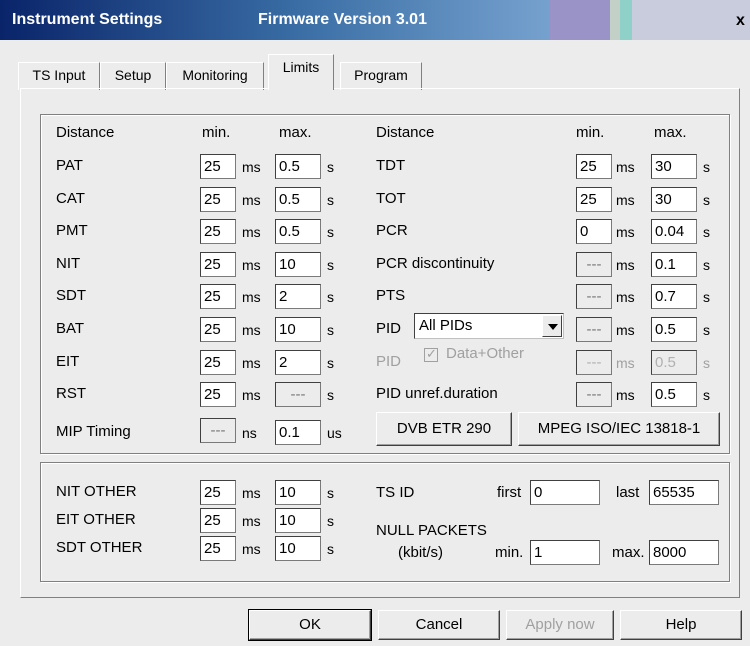  What do you see at coordinates (628, 552) in the screenshot?
I see `null-max-label: max.` at bounding box center [628, 552].